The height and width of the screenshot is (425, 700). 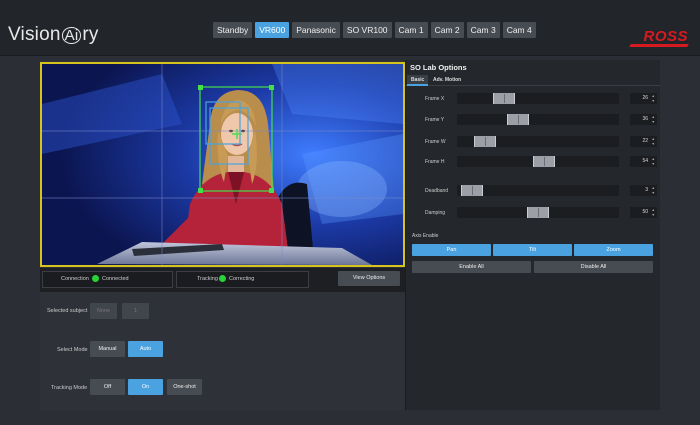 I want to click on deadband-slider-thumb, so click(x=472, y=190).